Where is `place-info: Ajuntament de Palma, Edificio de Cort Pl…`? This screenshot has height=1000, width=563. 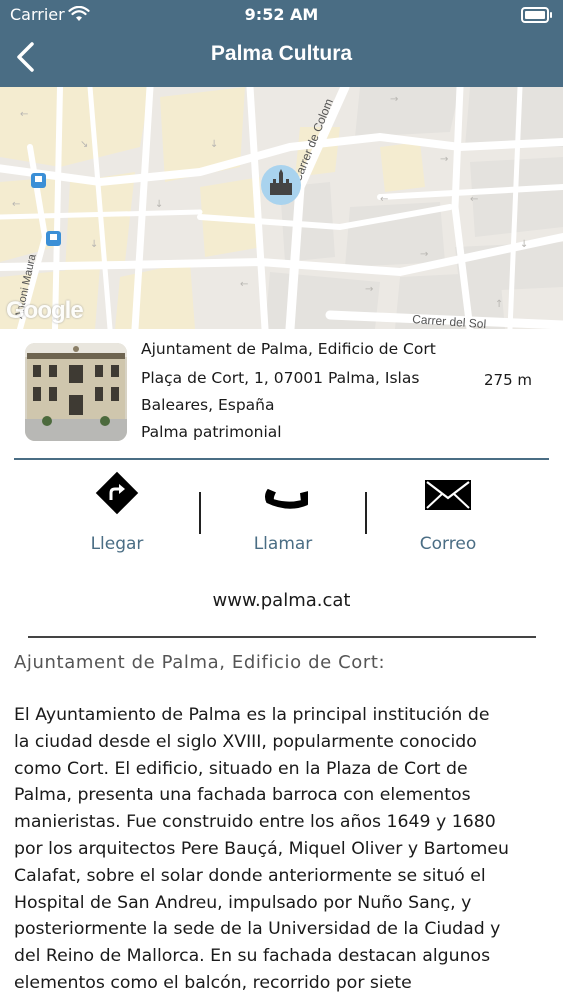
place-info: Ajuntament de Palma, Edificio de Cort Pl… is located at coordinates (281, 394).